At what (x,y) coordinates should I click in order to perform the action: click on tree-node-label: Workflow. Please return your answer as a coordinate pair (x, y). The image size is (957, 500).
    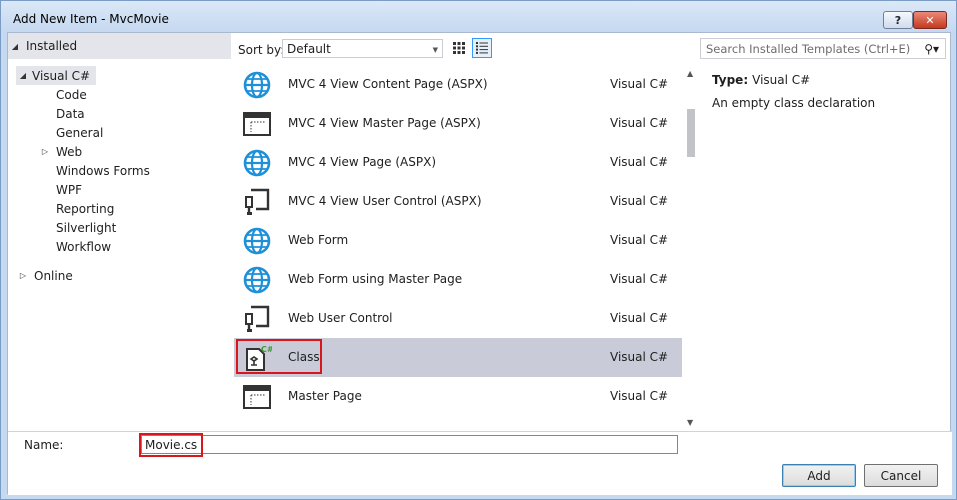
    Looking at the image, I should click on (84, 246).